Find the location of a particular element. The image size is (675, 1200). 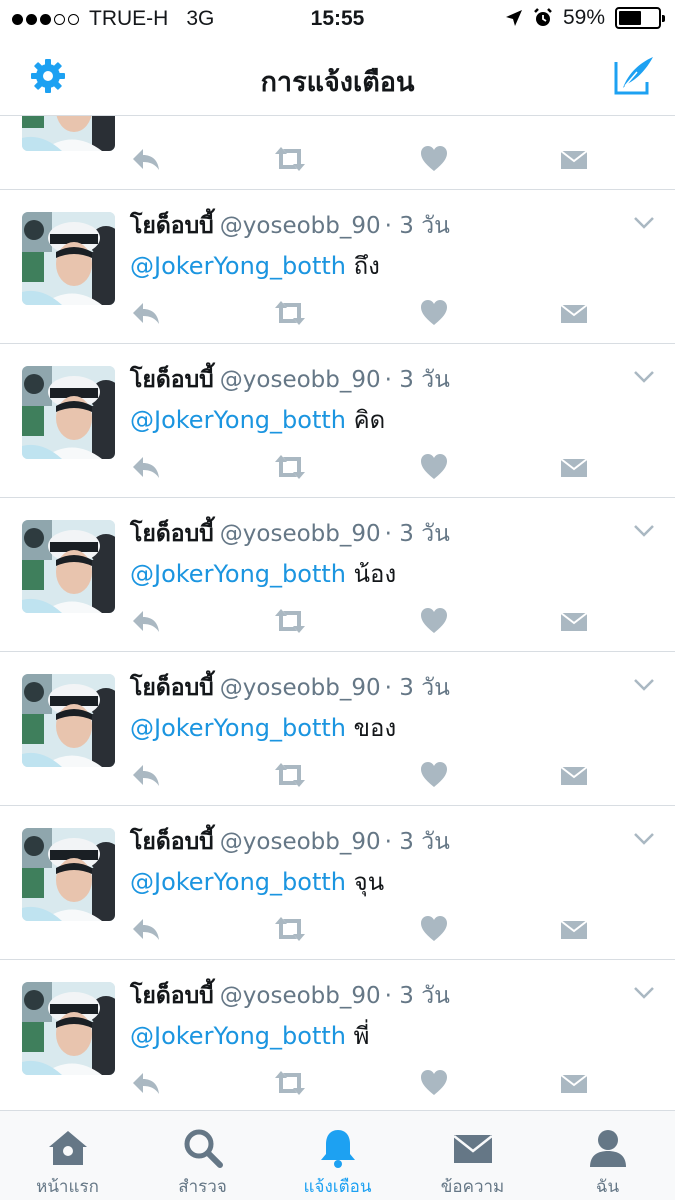

tweet-text: @JokerYong_botth ของ is located at coordinates (263, 727).